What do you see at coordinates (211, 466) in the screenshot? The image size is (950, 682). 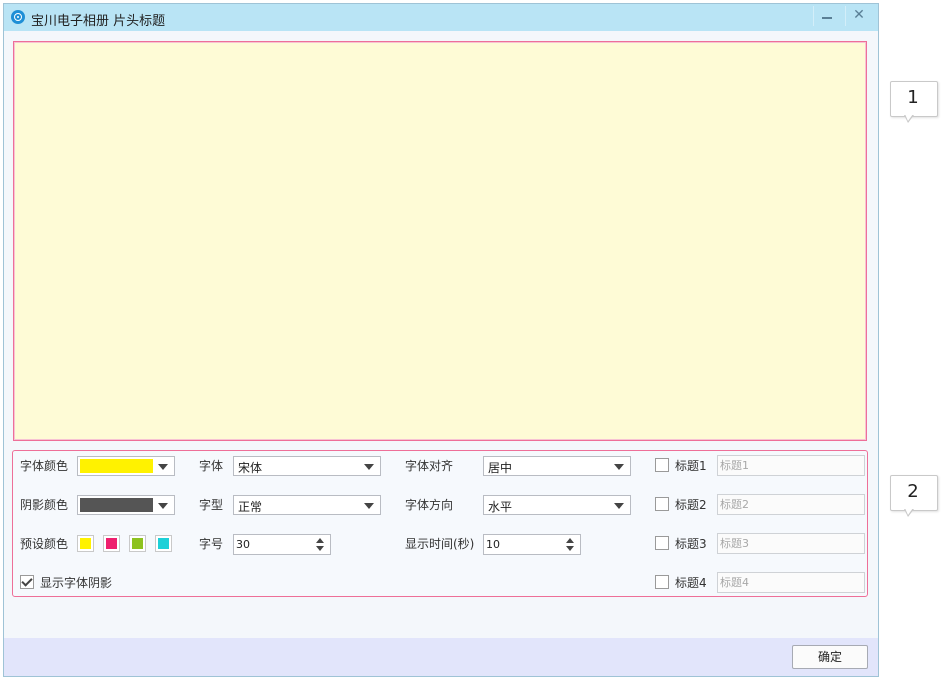 I see `font-label: 字体` at bounding box center [211, 466].